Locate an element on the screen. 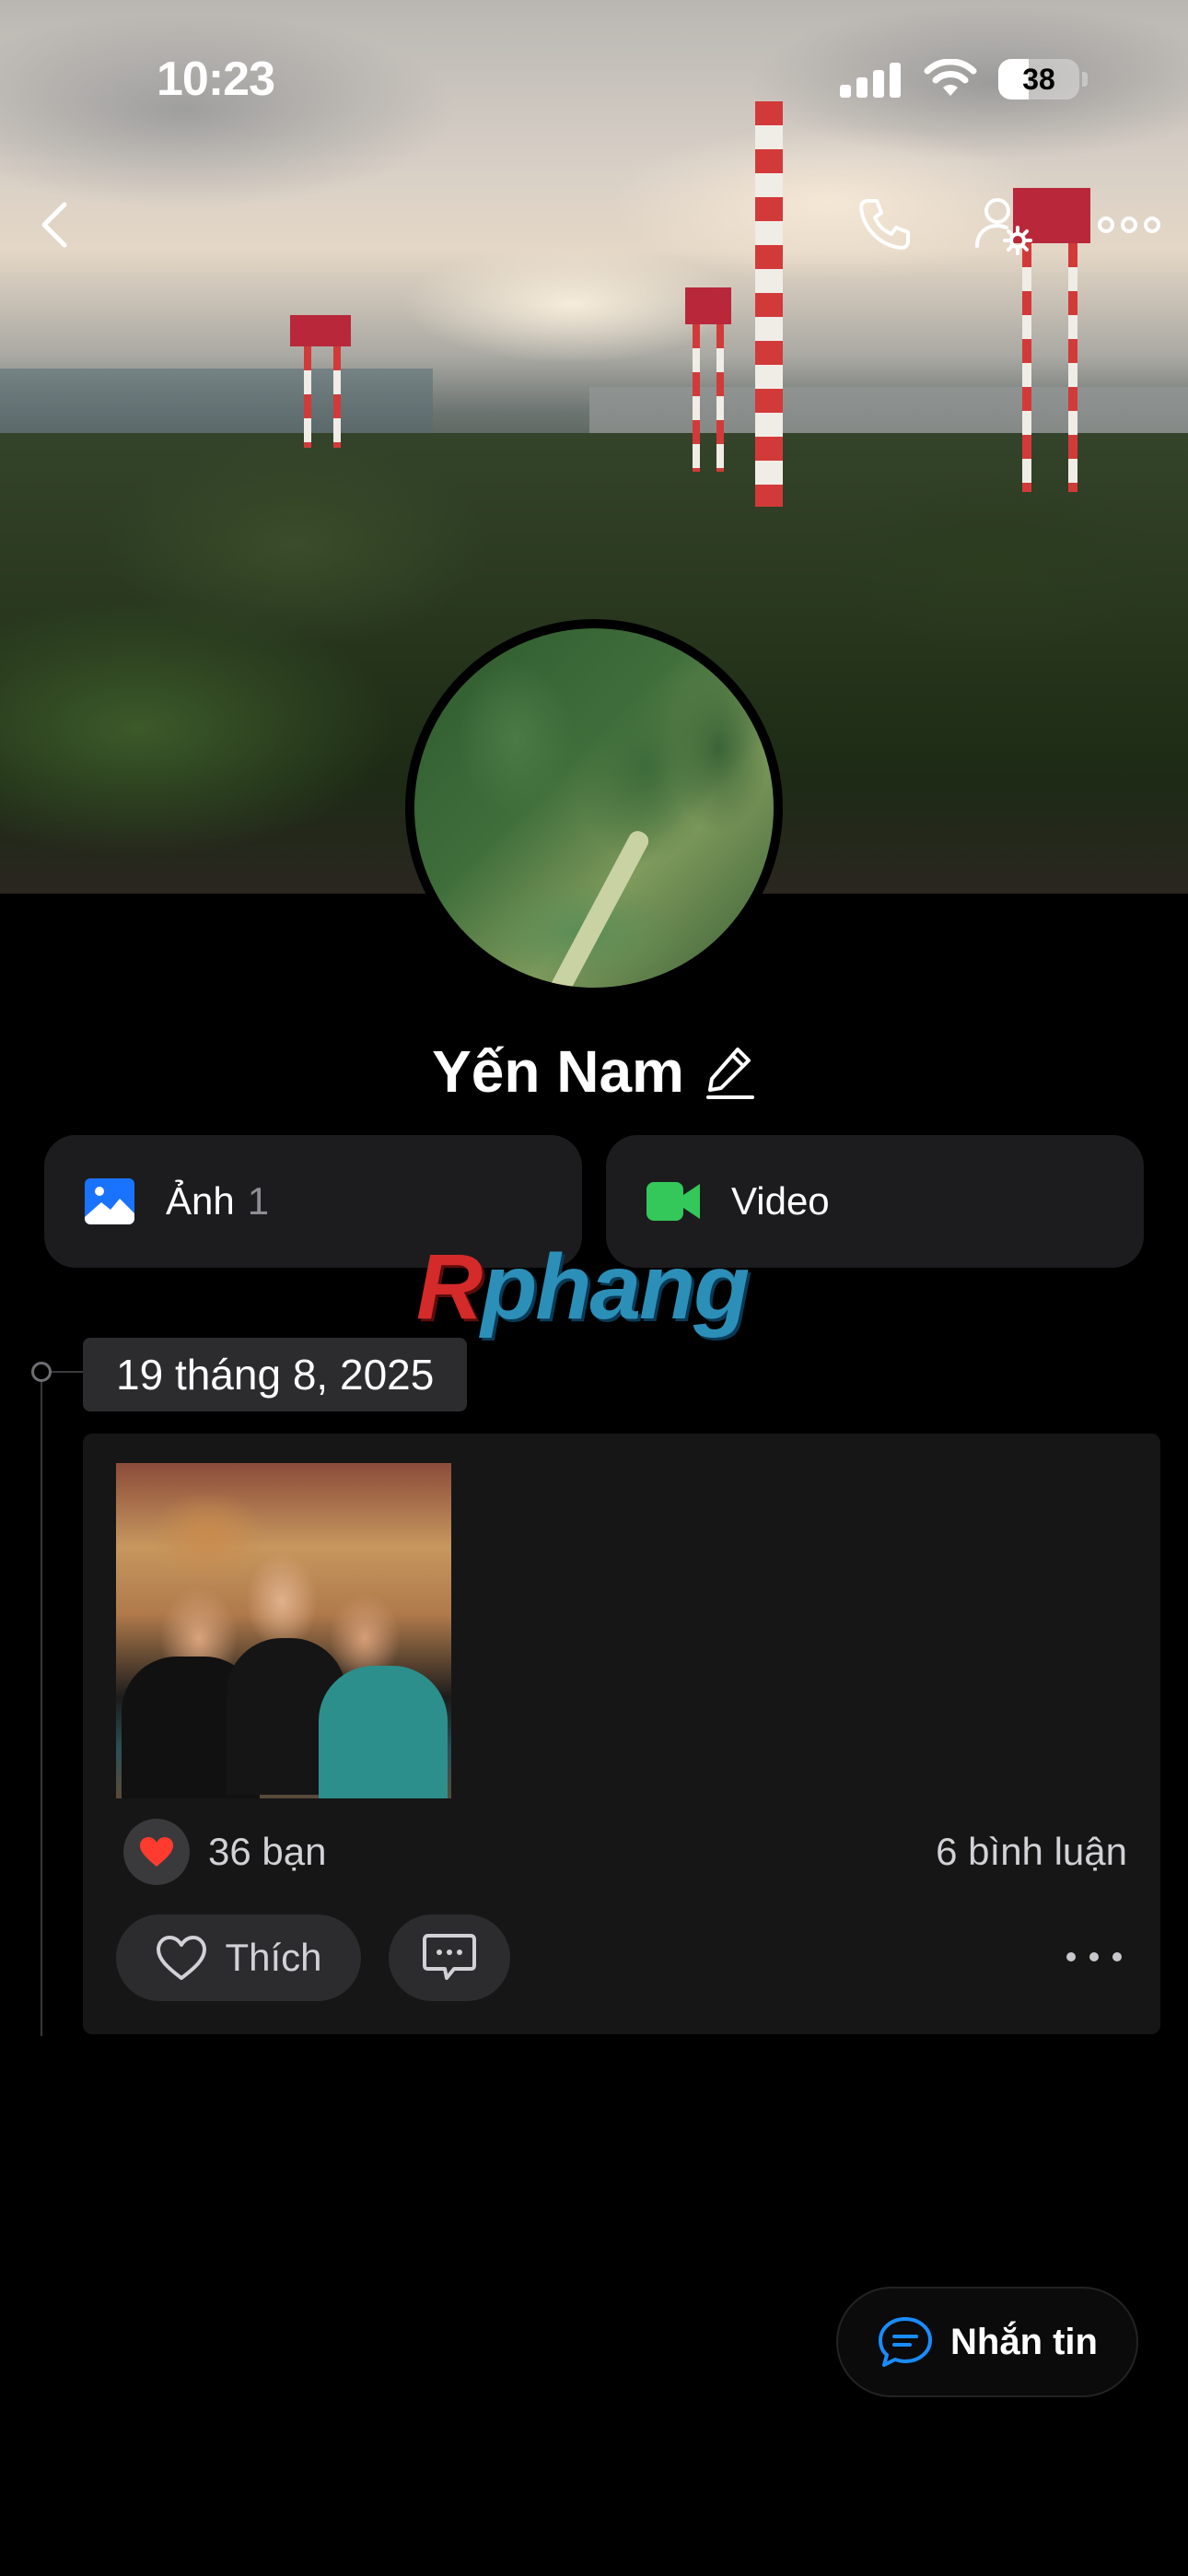  photos-tab-count: 1 is located at coordinates (258, 1201).